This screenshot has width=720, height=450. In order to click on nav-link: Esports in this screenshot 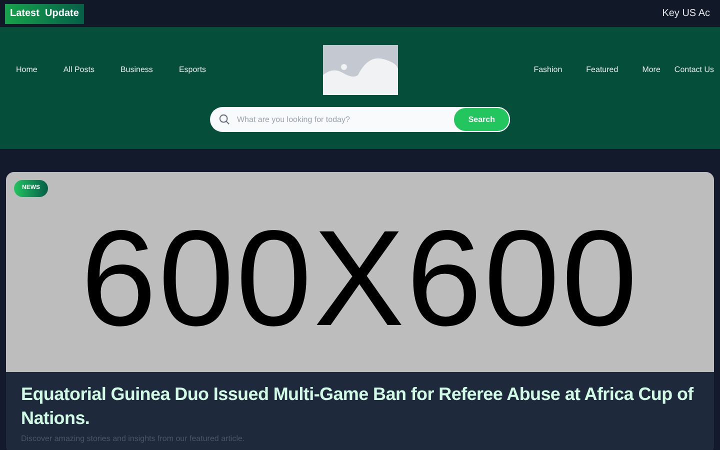, I will do `click(192, 70)`.